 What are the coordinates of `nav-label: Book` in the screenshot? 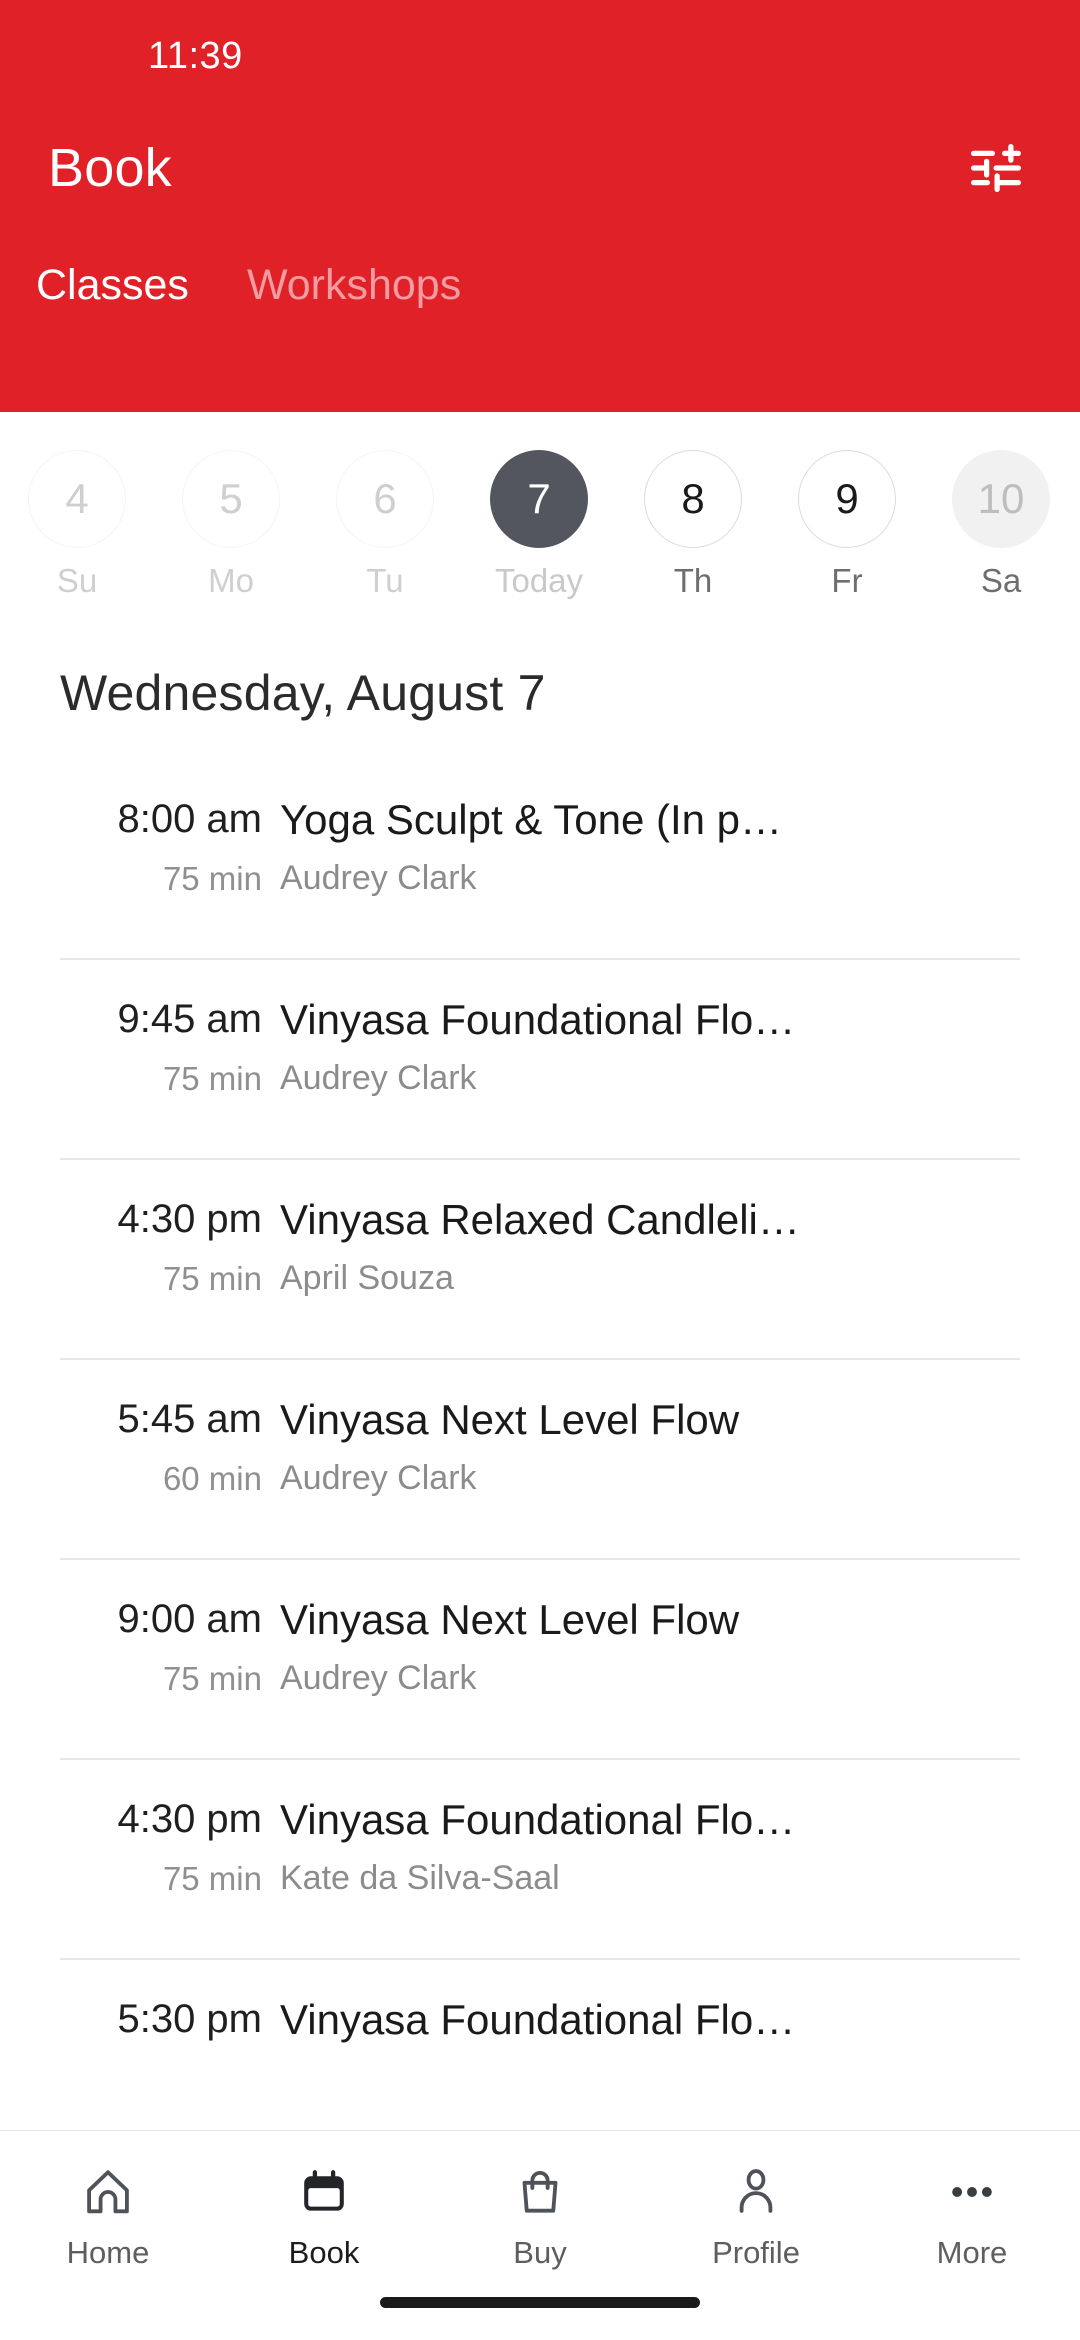 It's located at (324, 2252).